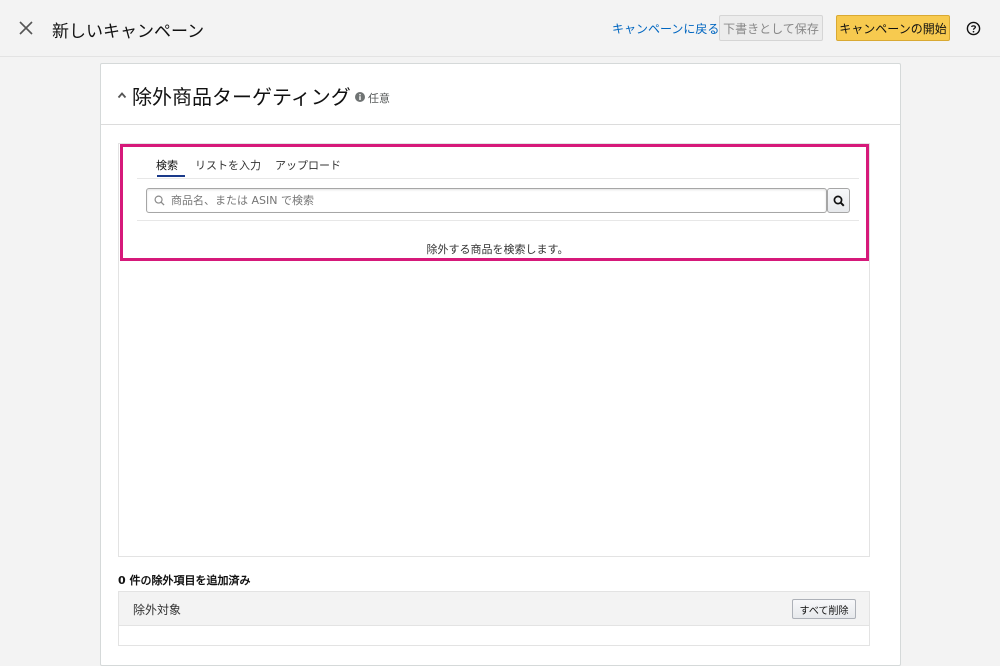  What do you see at coordinates (157, 610) in the screenshot?
I see `column-header-excluded: 除外対象` at bounding box center [157, 610].